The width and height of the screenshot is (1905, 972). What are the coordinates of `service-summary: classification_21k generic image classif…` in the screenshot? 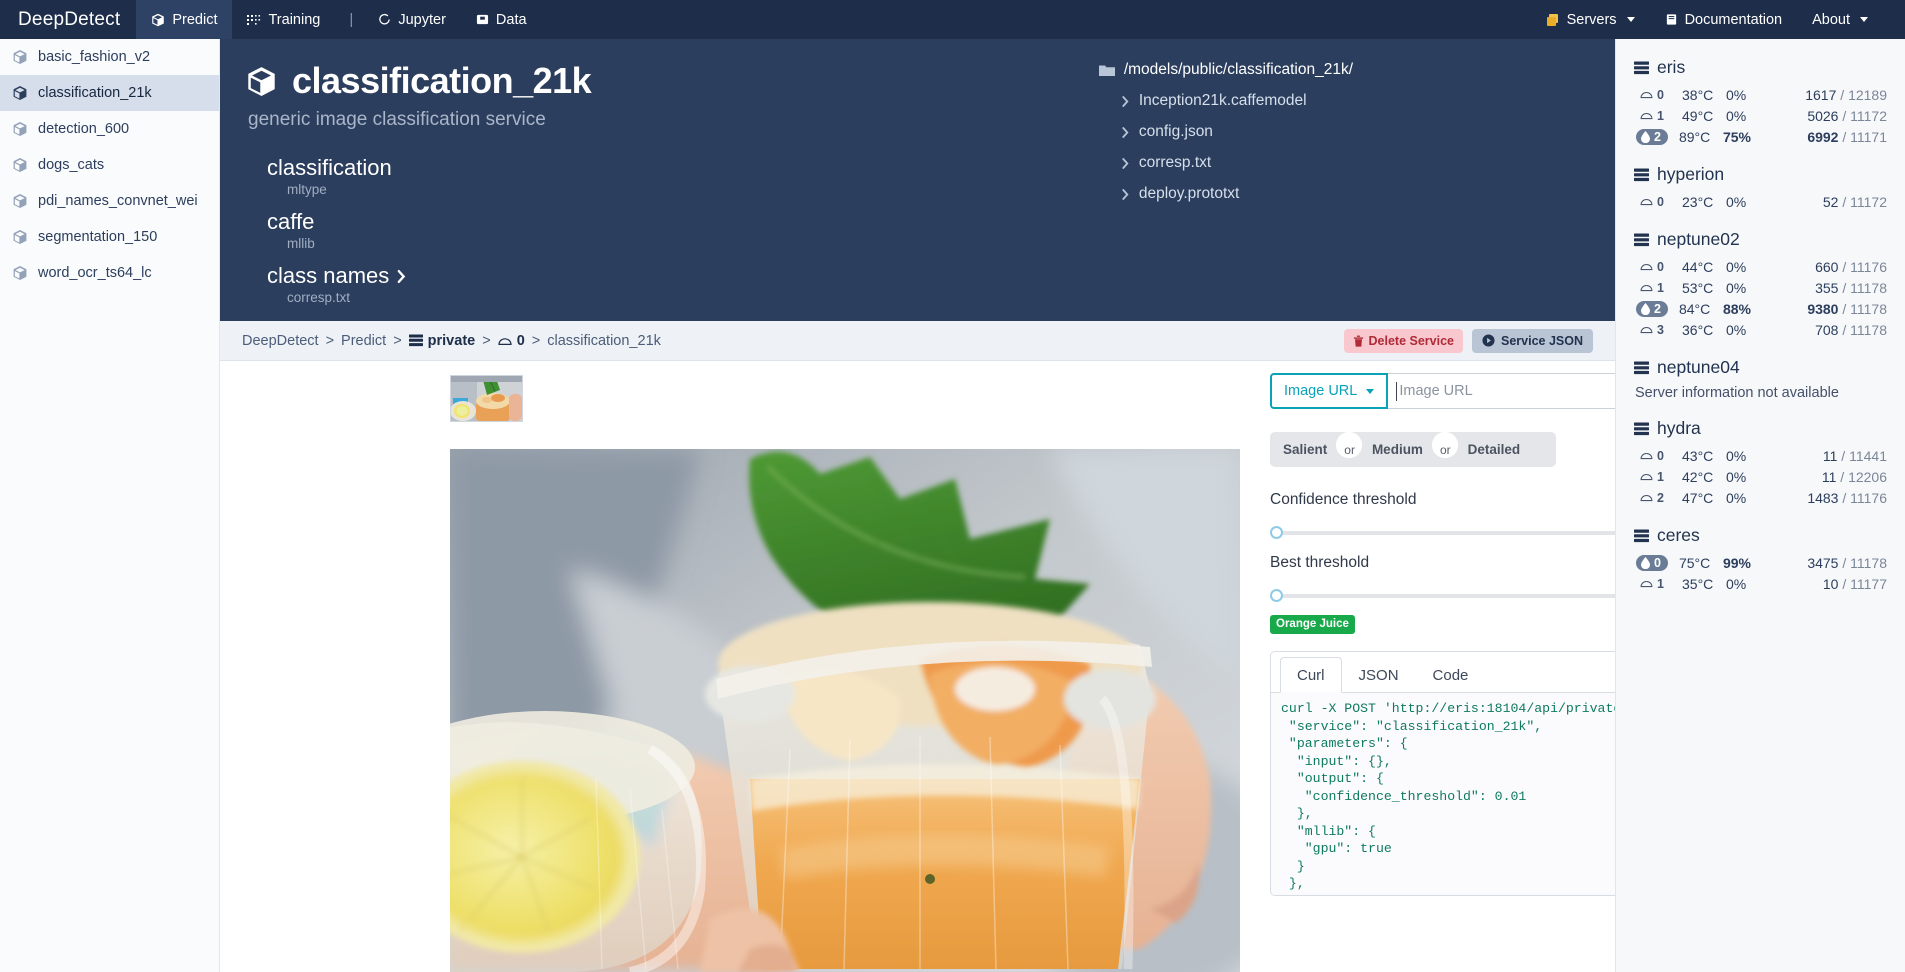 It's located at (418, 188).